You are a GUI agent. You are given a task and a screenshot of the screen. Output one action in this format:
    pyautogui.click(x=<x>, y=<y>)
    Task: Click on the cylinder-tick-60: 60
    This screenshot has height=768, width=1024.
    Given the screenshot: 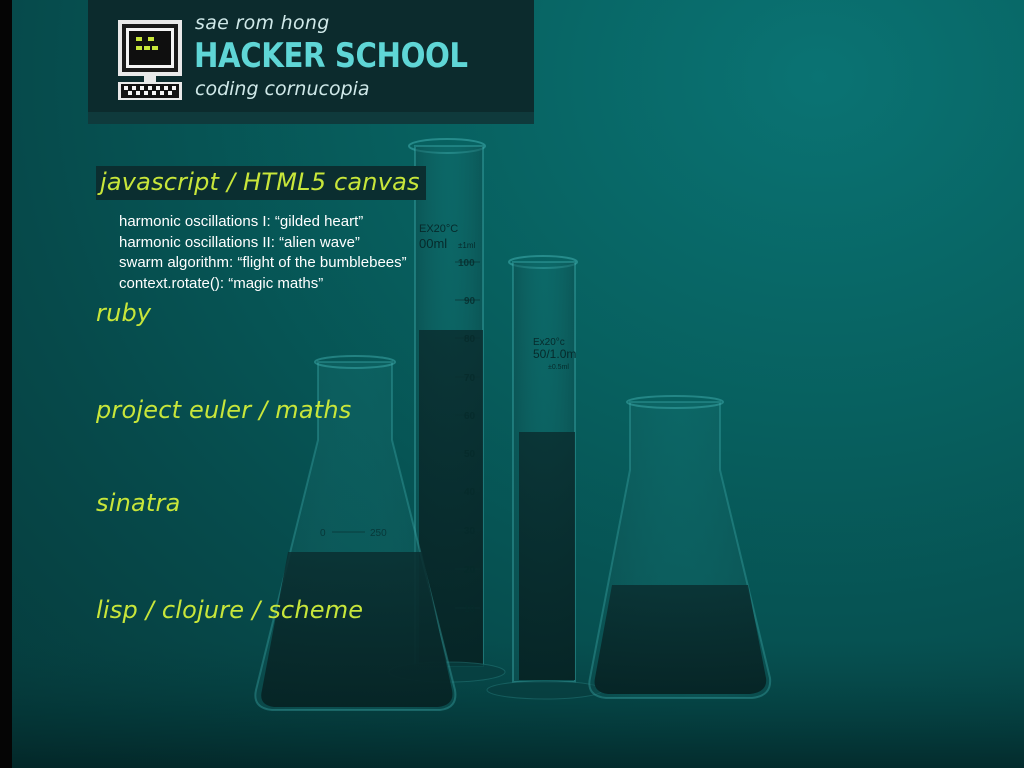 What is the action you would take?
    pyautogui.click(x=470, y=416)
    